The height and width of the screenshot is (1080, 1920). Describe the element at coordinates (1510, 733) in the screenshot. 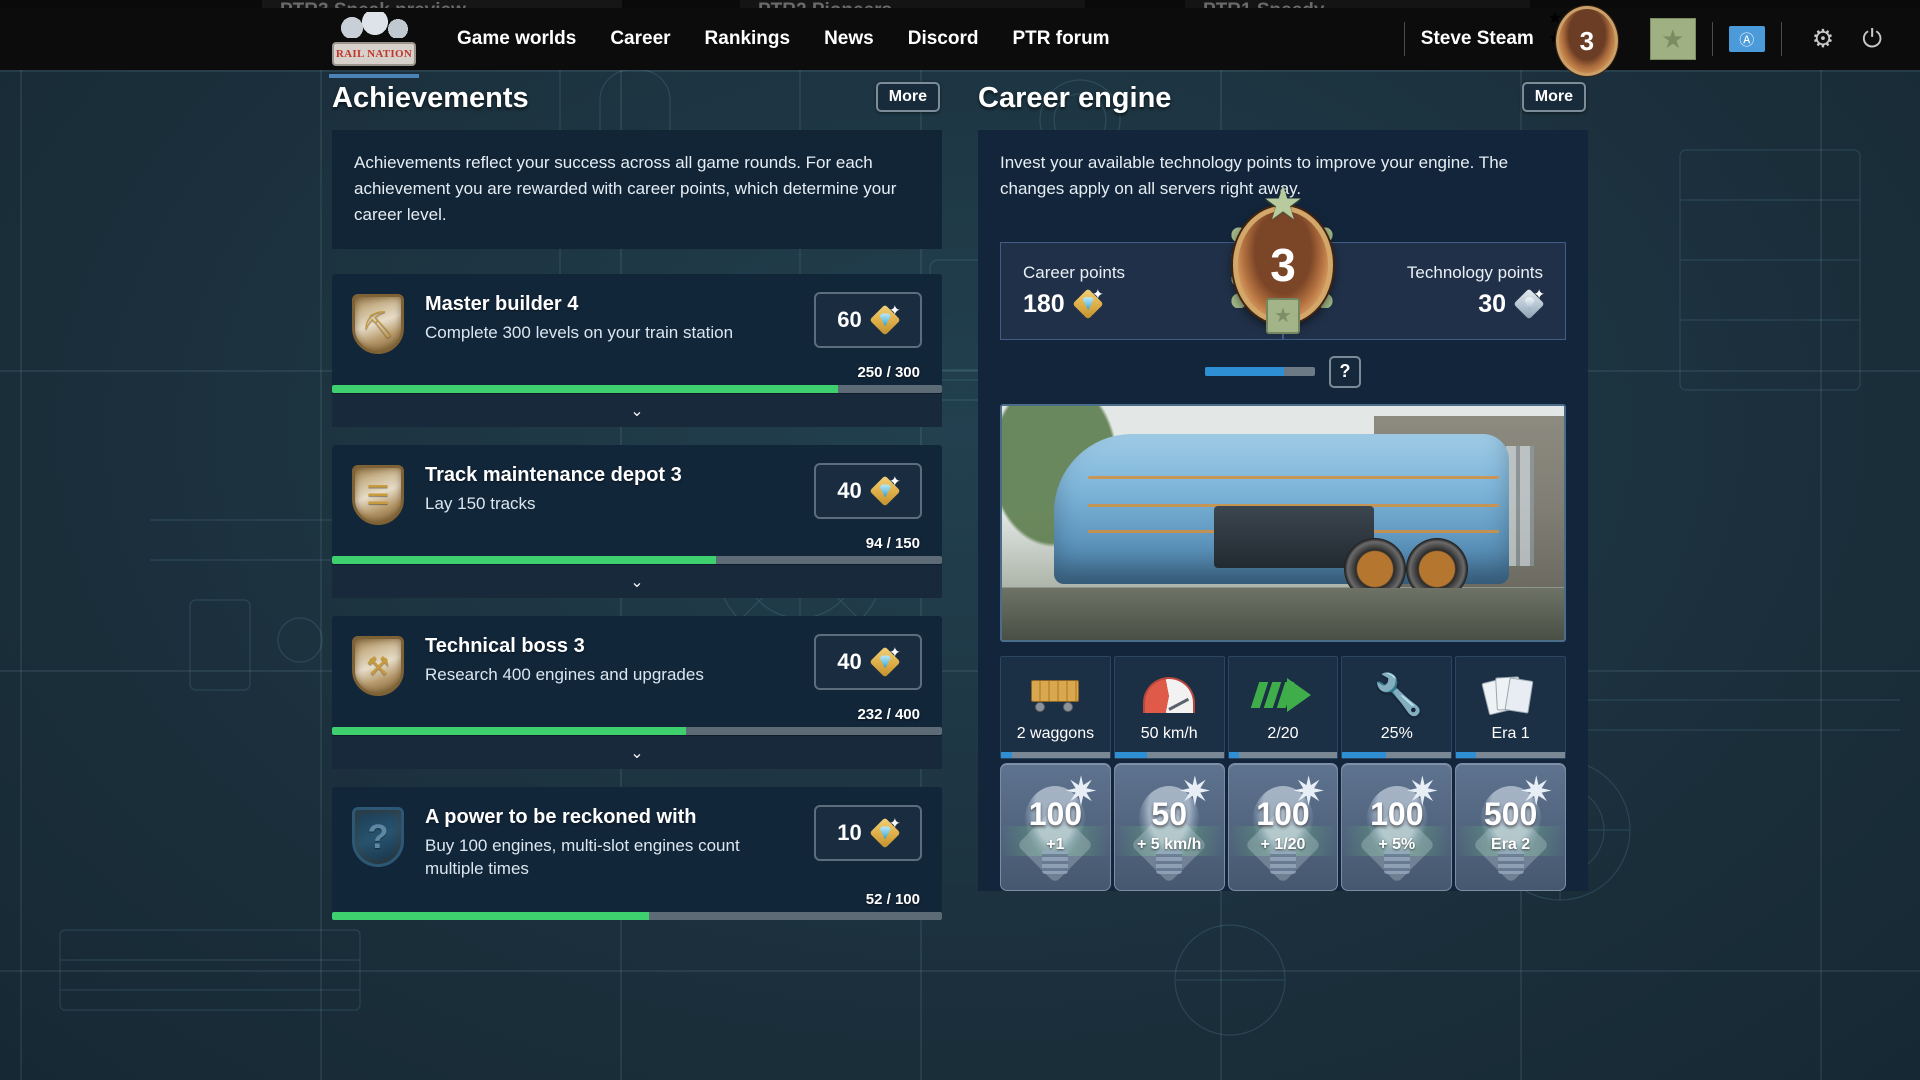

I see `stat-label: Era 1` at that location.